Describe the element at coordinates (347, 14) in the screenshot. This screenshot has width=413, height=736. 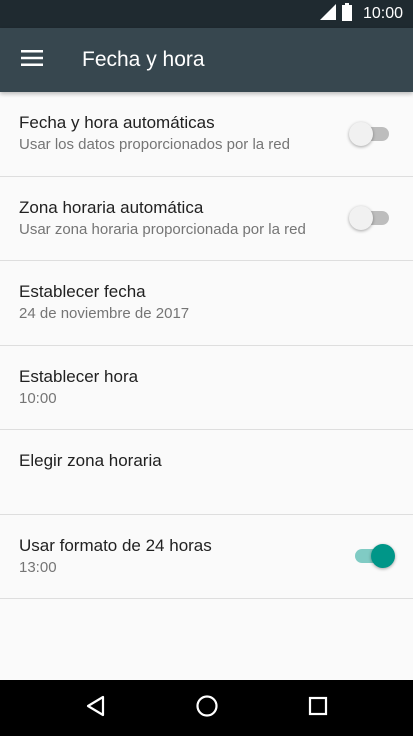
I see `battery-icon` at that location.